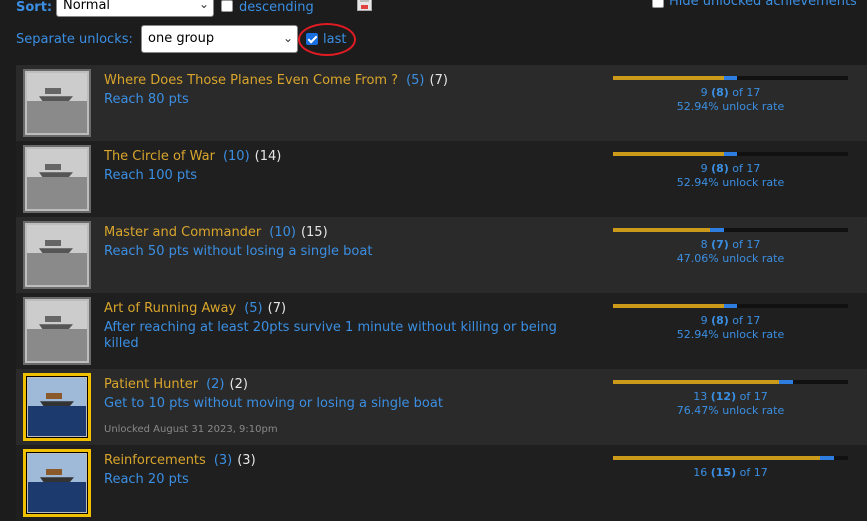 This screenshot has height=521, width=867. I want to click on achievement-title-line: Master and Commander (10) (15), so click(216, 232).